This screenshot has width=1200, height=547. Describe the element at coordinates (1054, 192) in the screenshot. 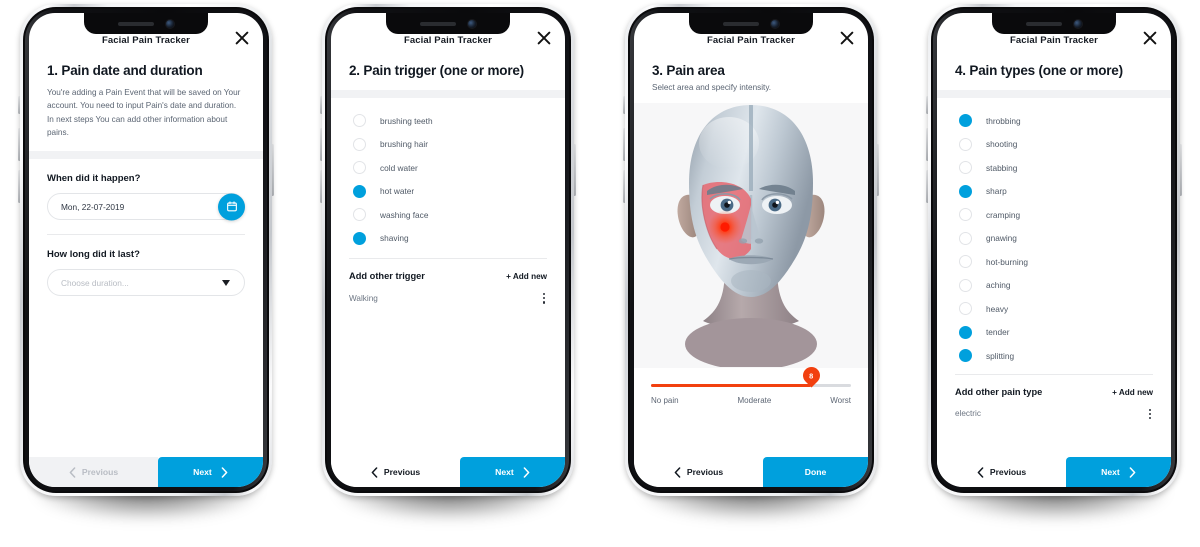

I see `pain-type-option-sharp: sharp` at that location.